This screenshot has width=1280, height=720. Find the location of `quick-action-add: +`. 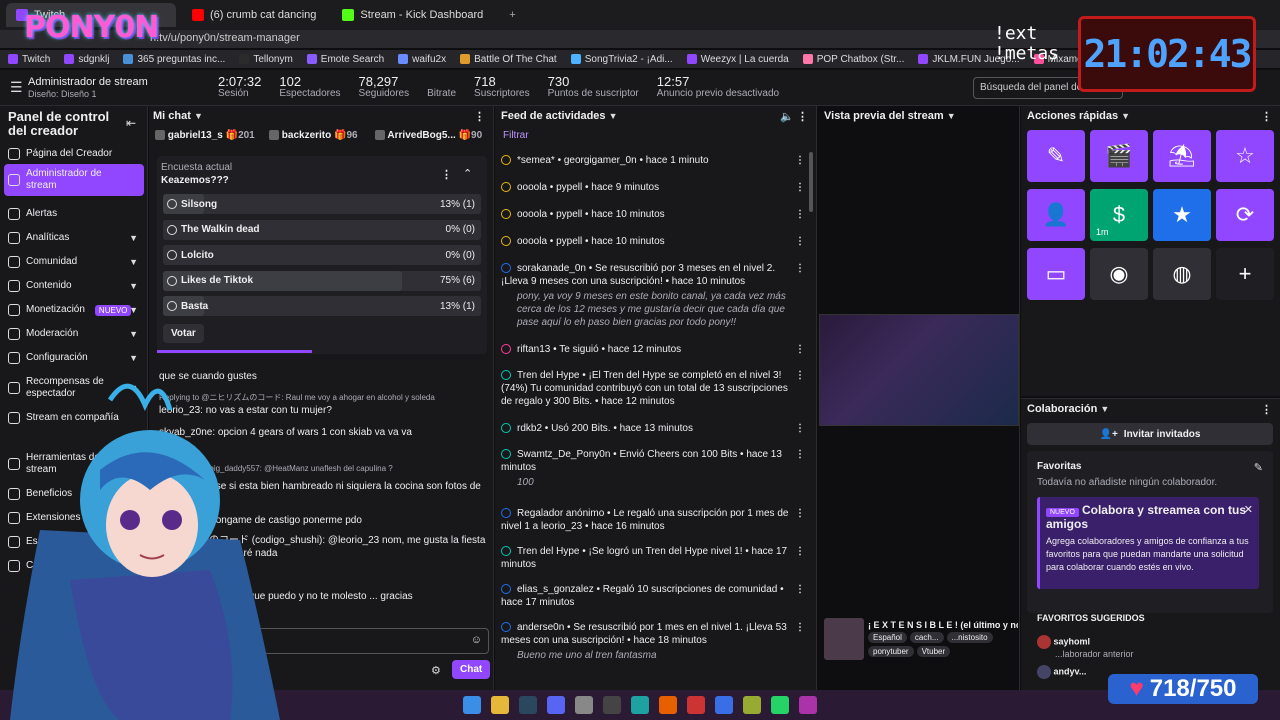

quick-action-add: + is located at coordinates (1245, 274).